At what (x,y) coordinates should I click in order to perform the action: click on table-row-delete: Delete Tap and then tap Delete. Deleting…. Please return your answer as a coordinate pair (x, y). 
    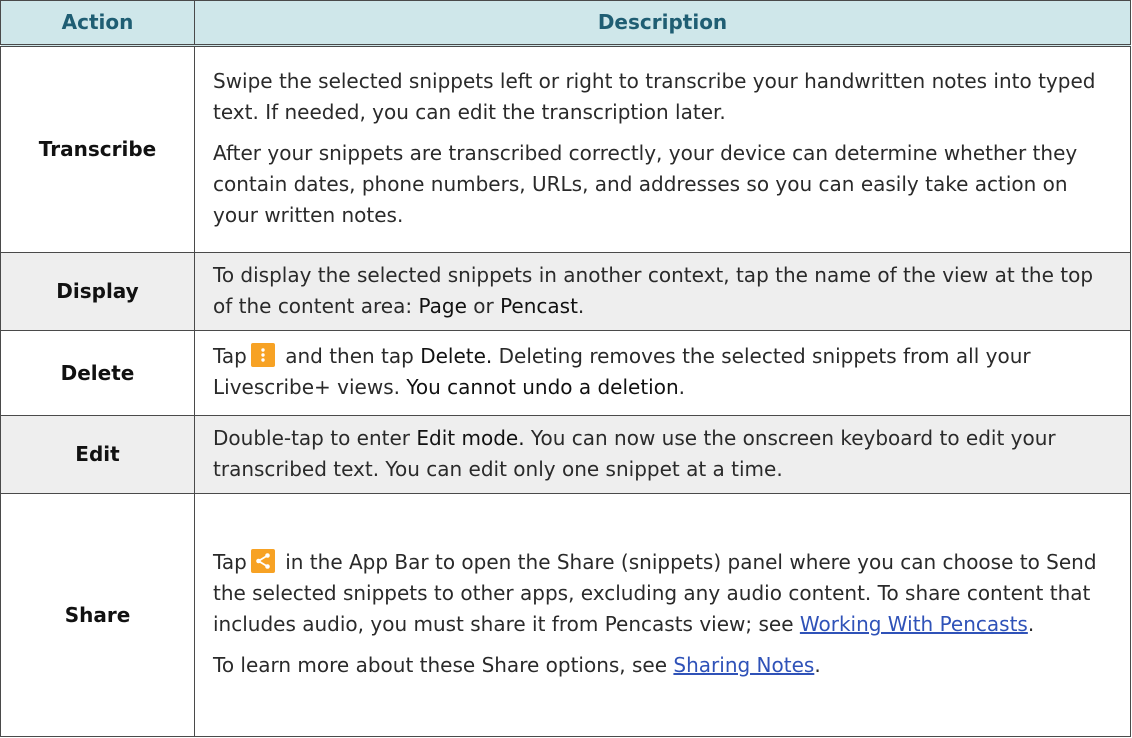
    Looking at the image, I should click on (565, 373).